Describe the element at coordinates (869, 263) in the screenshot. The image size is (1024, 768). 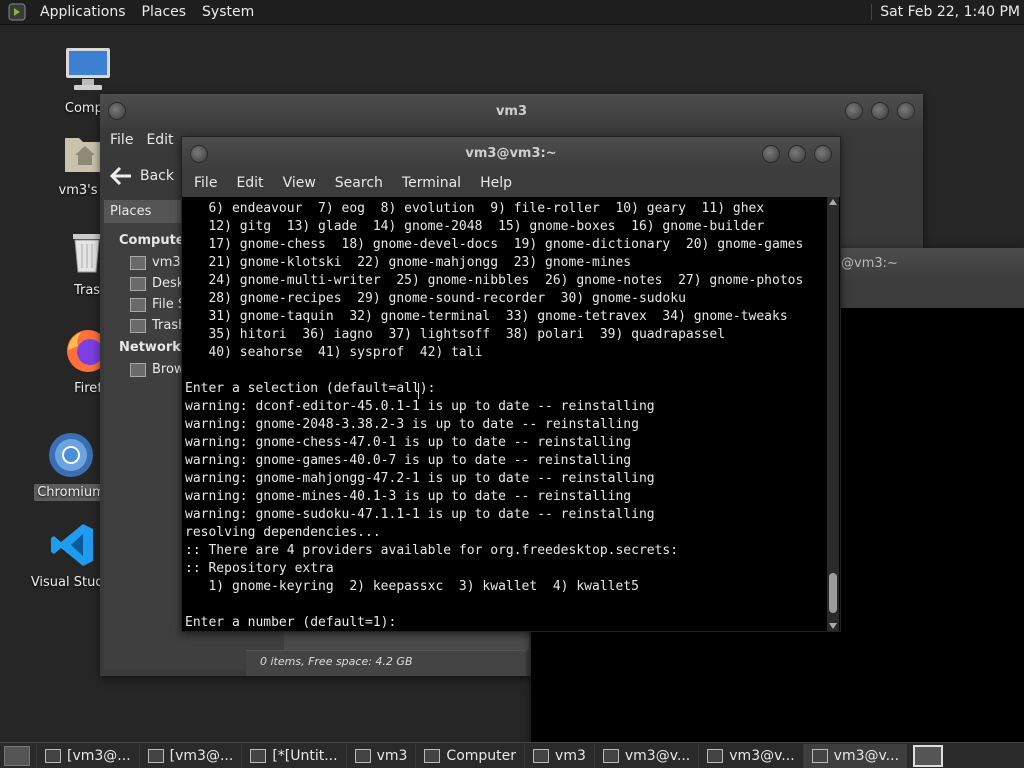
I see `window-title: @vm3:~` at that location.